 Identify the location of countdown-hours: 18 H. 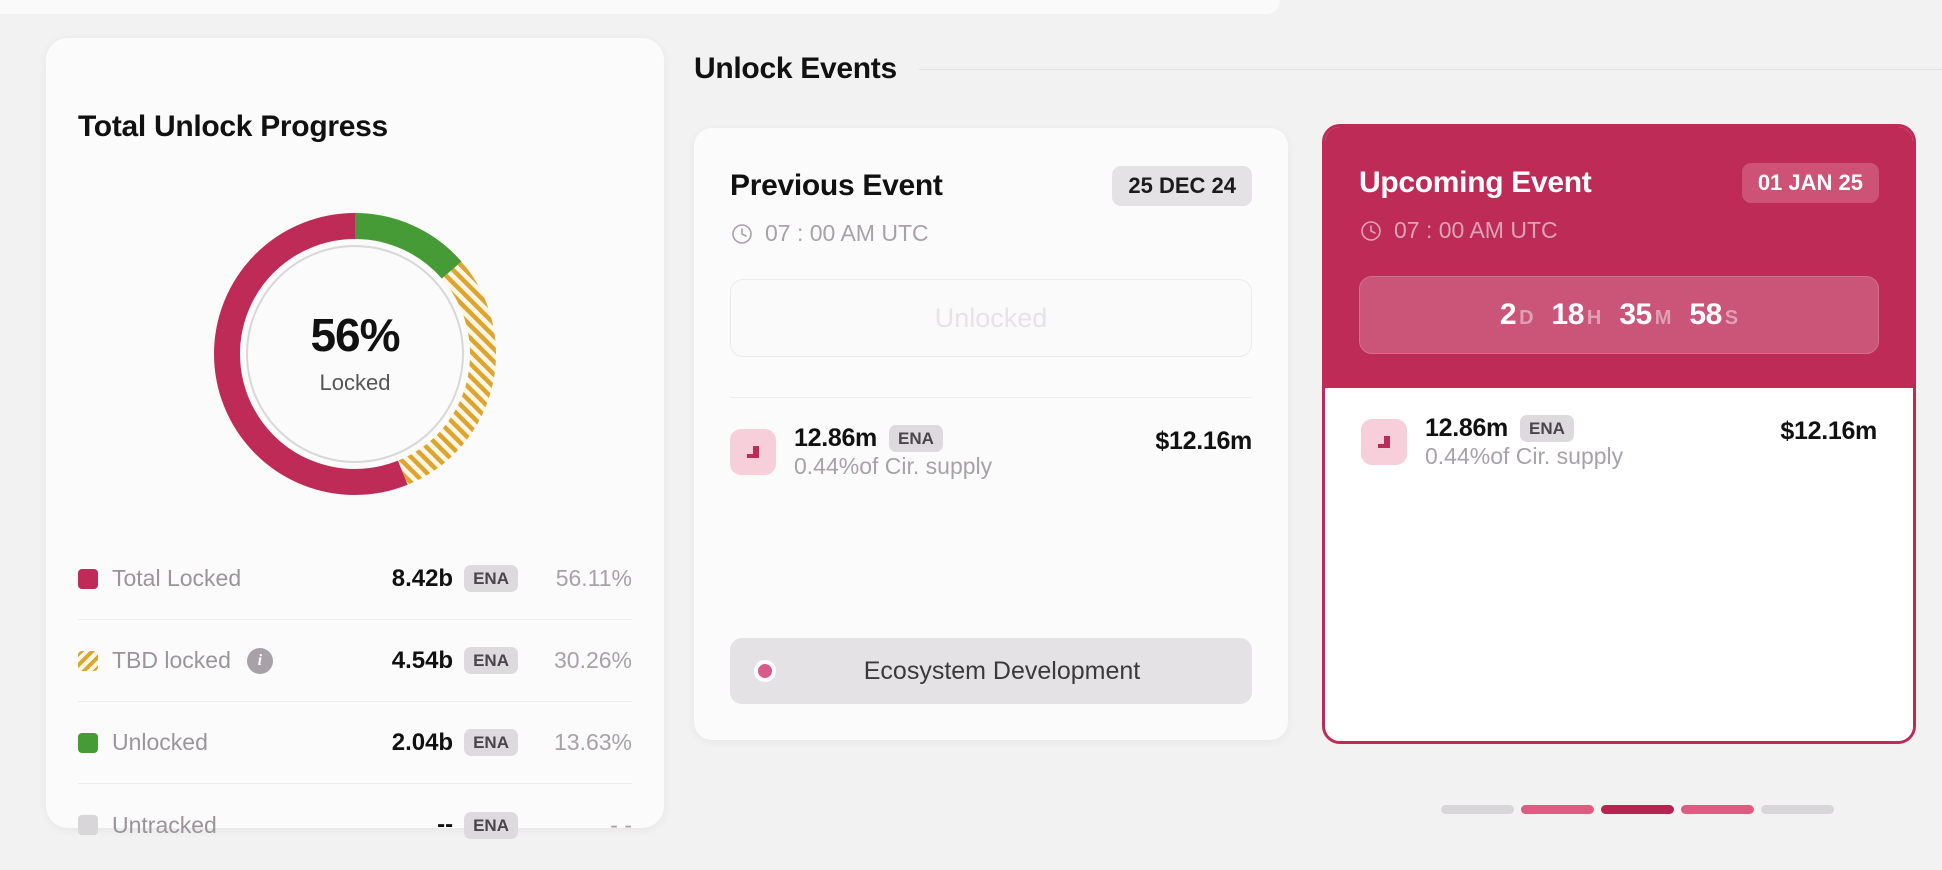
(1577, 315).